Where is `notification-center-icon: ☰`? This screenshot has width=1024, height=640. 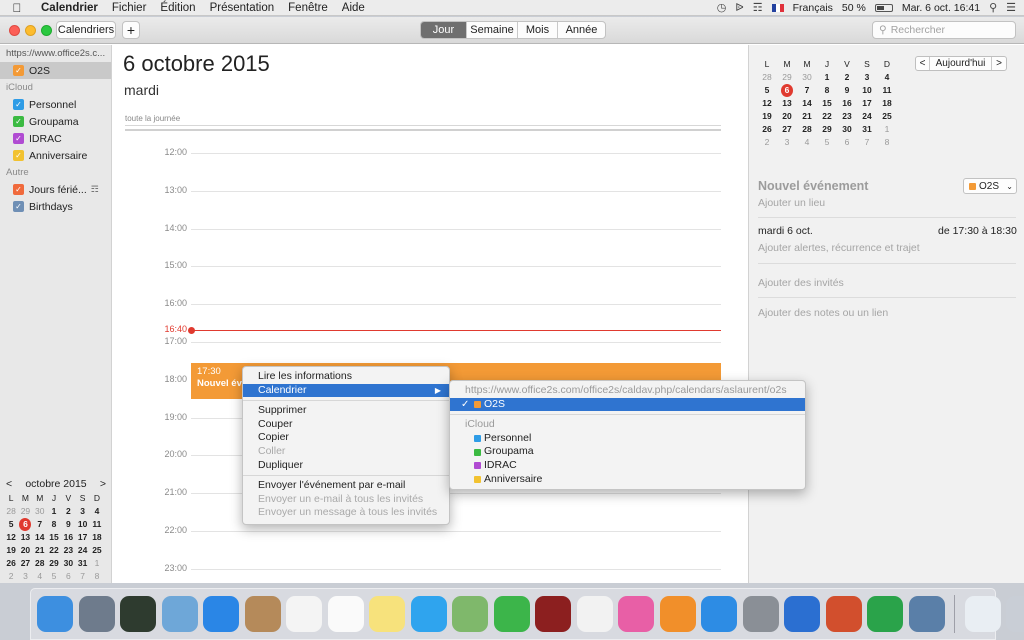
notification-center-icon: ☰ is located at coordinates (1011, 7).